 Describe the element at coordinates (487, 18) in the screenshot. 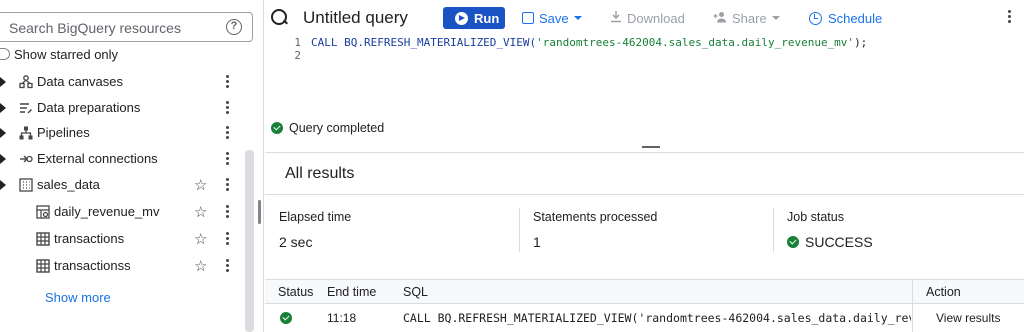

I see `run-label: Run` at that location.